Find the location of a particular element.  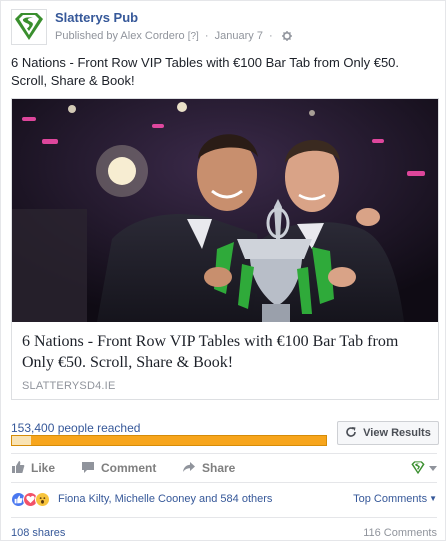

thumbs-up-icon is located at coordinates (18, 468).